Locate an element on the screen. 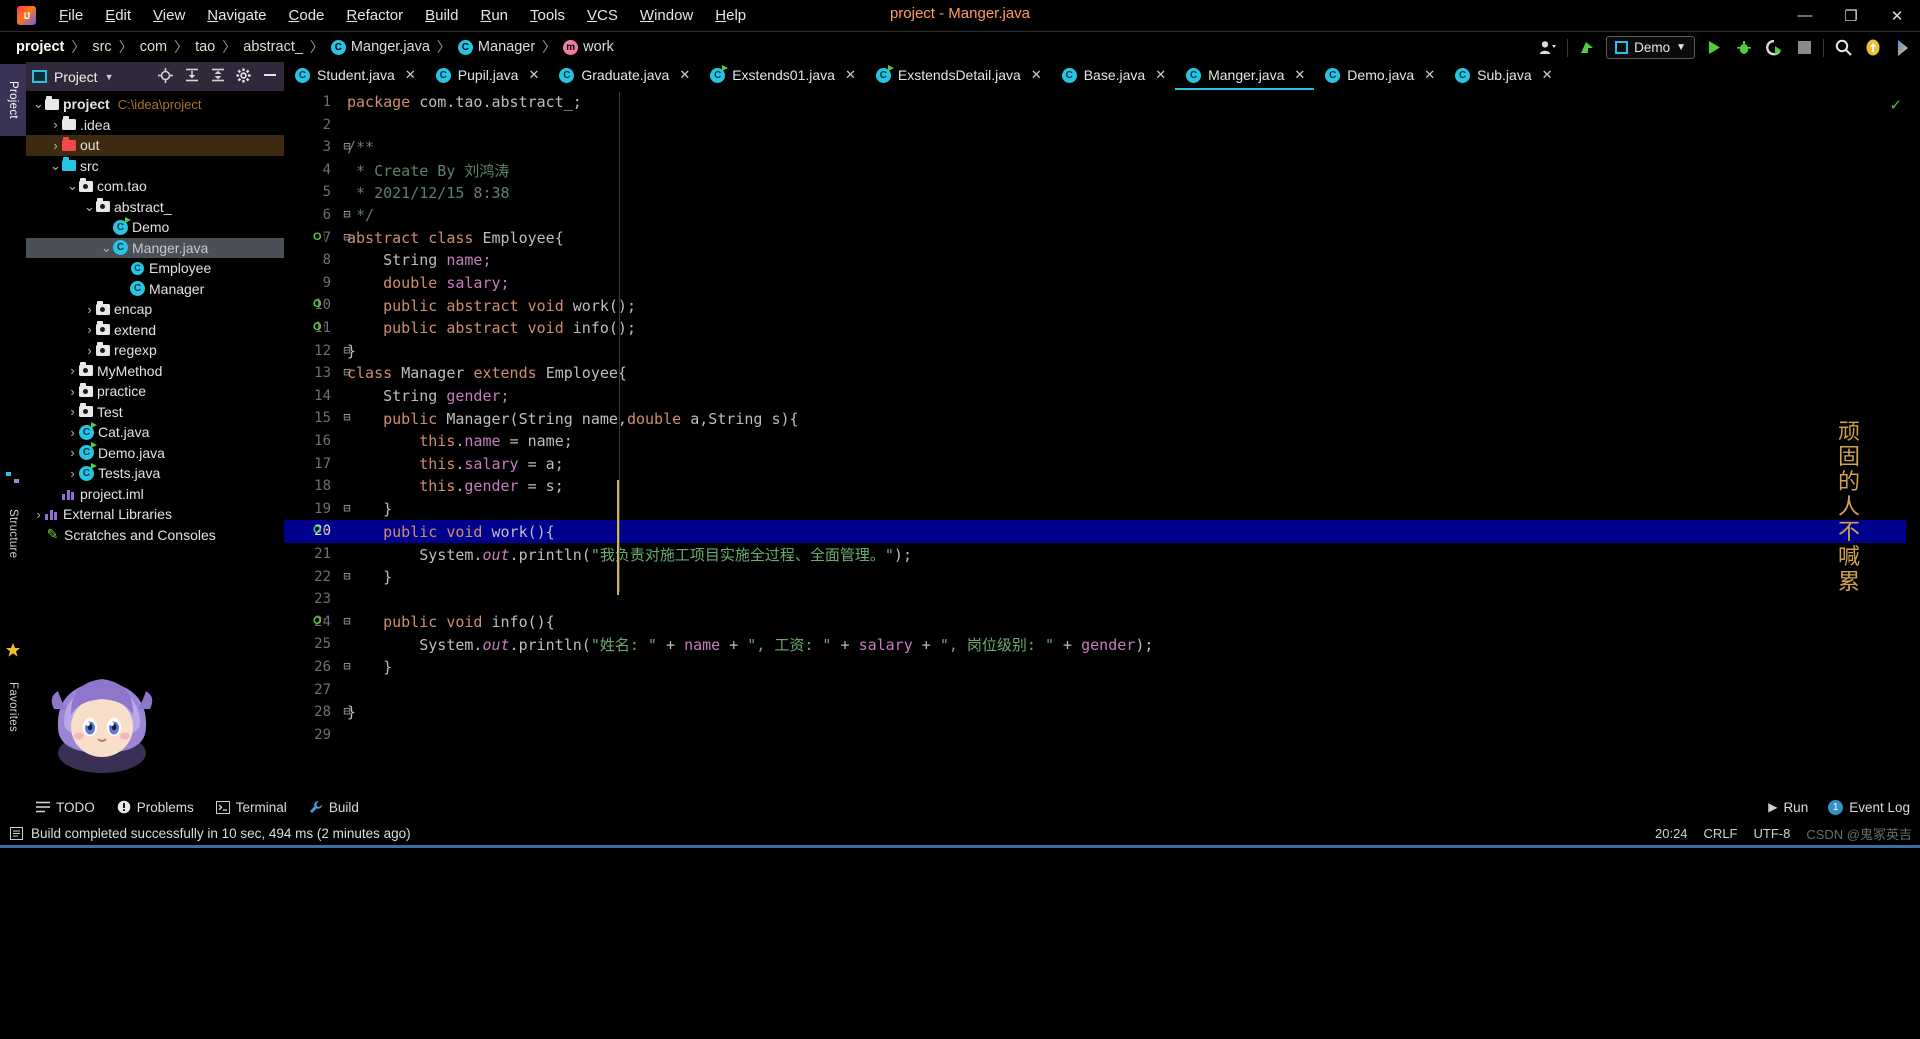 This screenshot has height=1039, width=1920. editor-tab-graduate-java: C Graduate.java ✕ is located at coordinates (623, 76).